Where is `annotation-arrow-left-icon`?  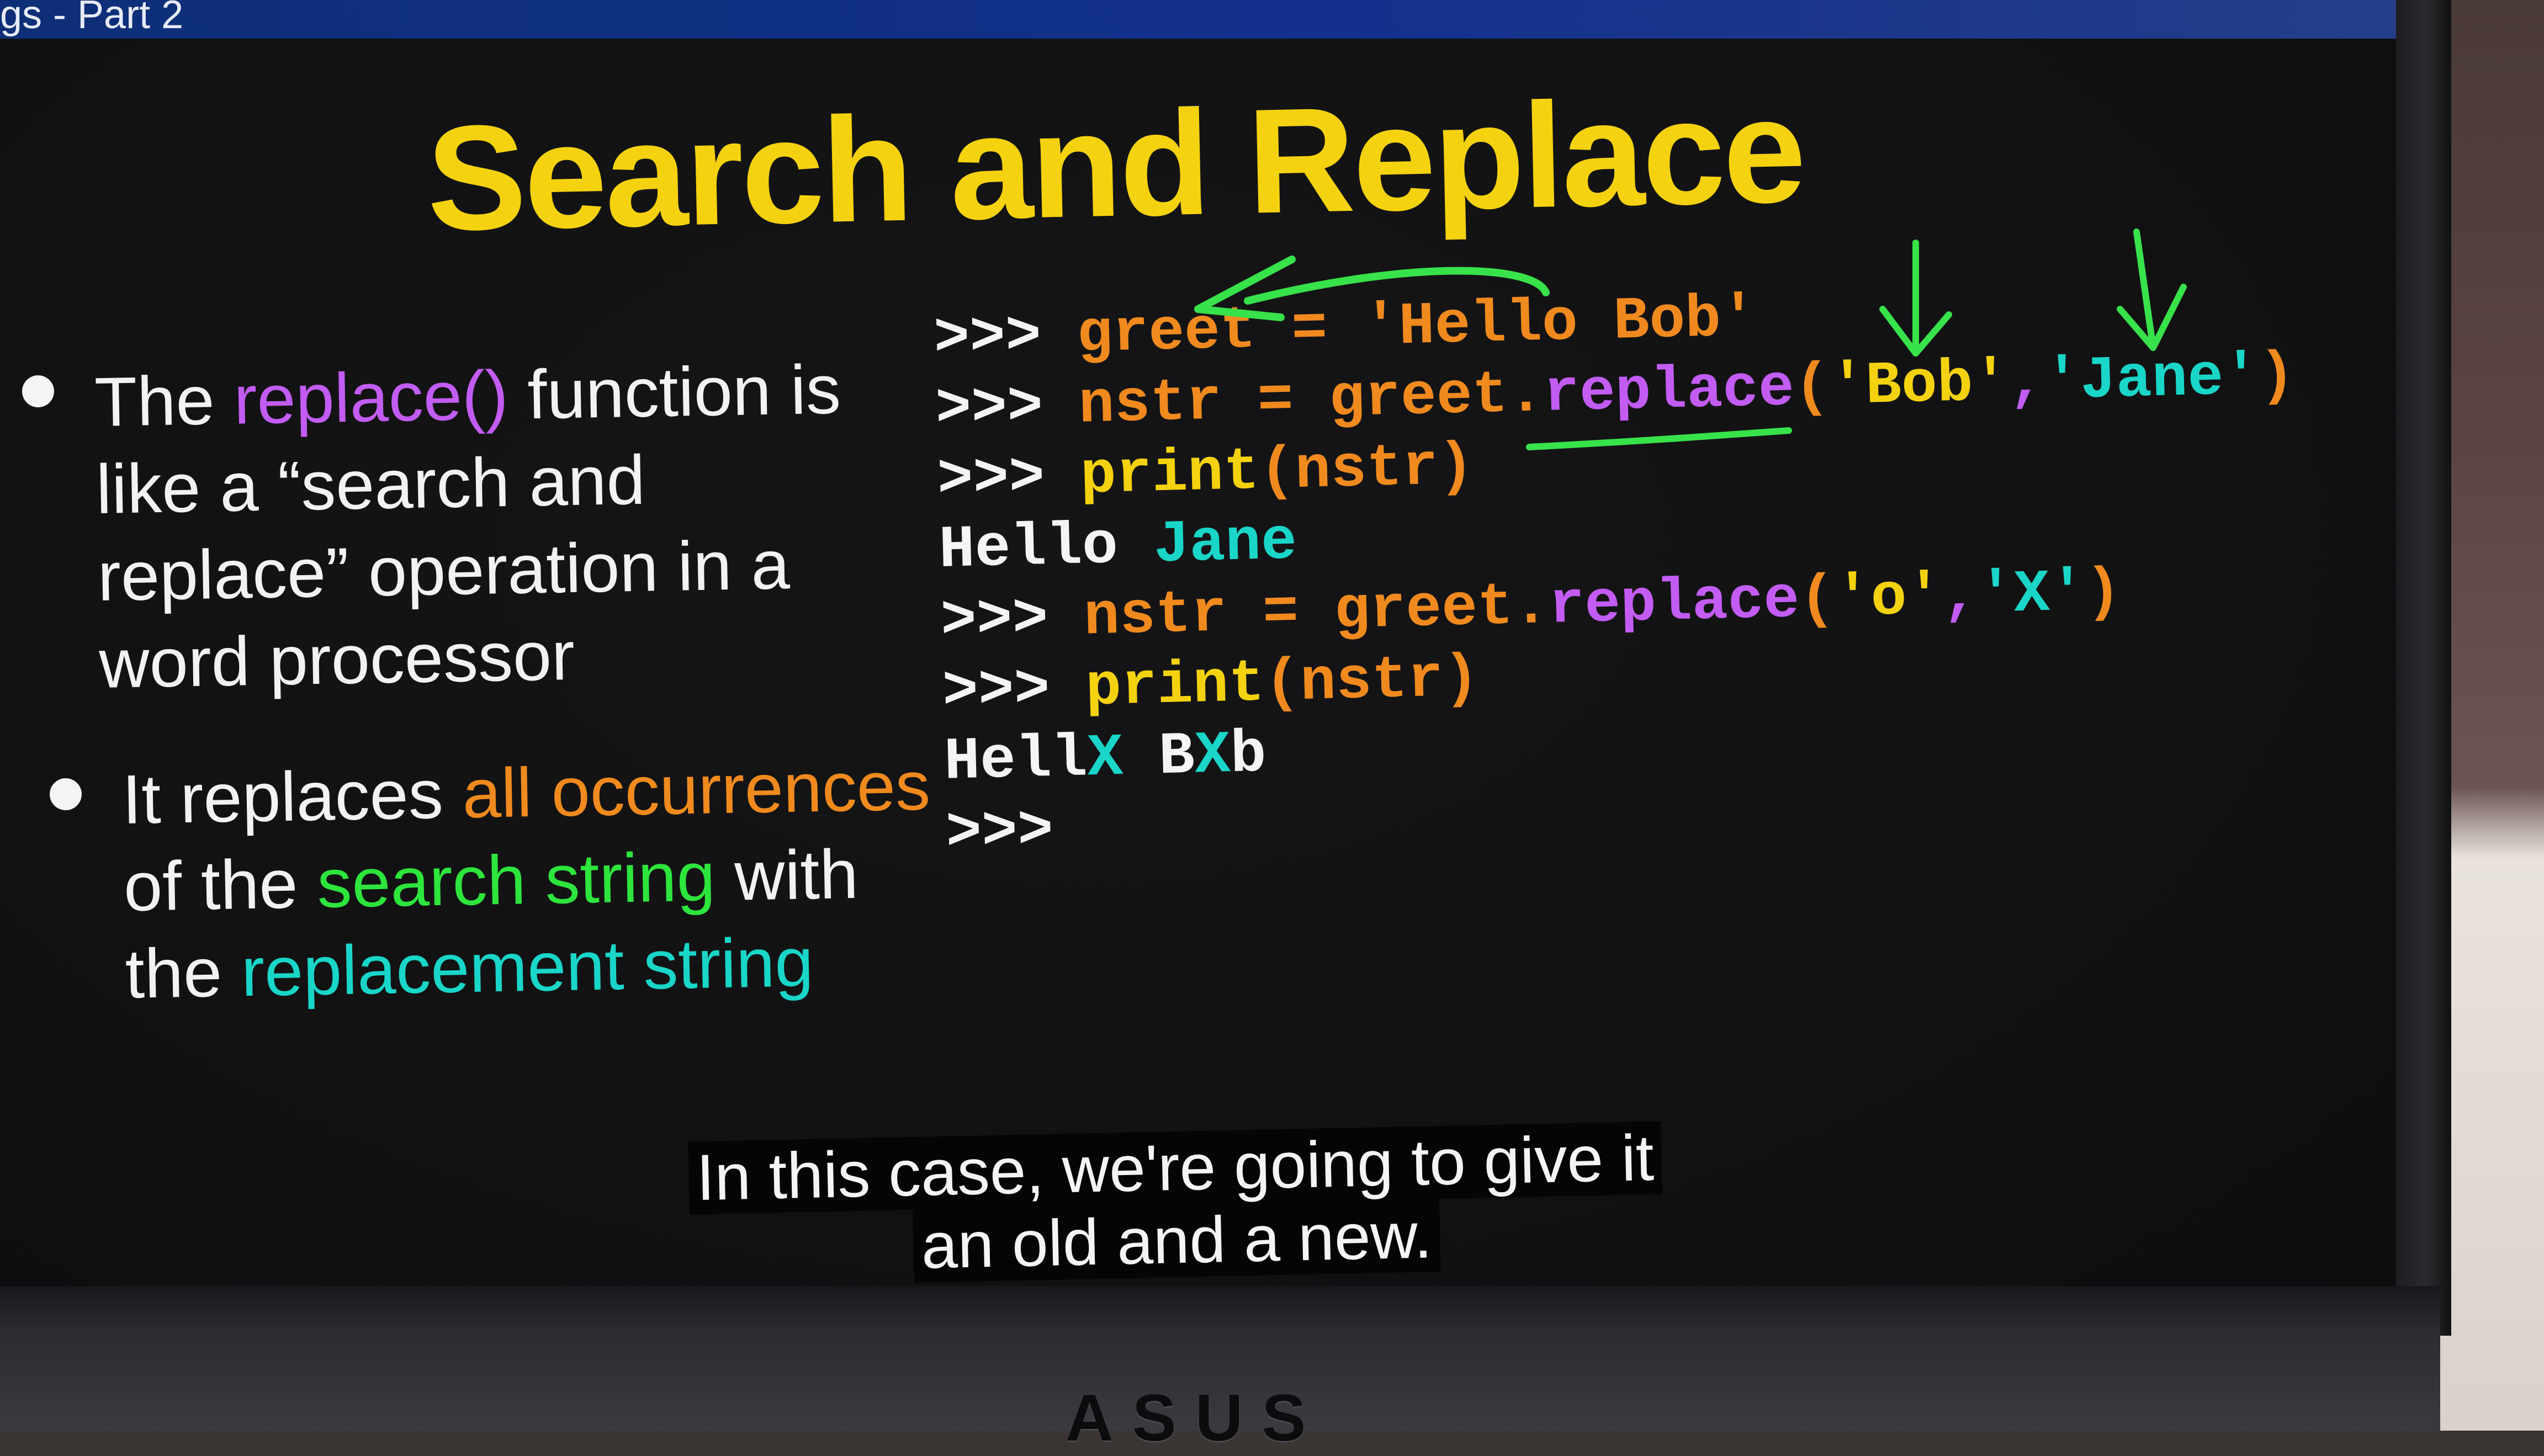
annotation-arrow-left-icon is located at coordinates (1397, 286).